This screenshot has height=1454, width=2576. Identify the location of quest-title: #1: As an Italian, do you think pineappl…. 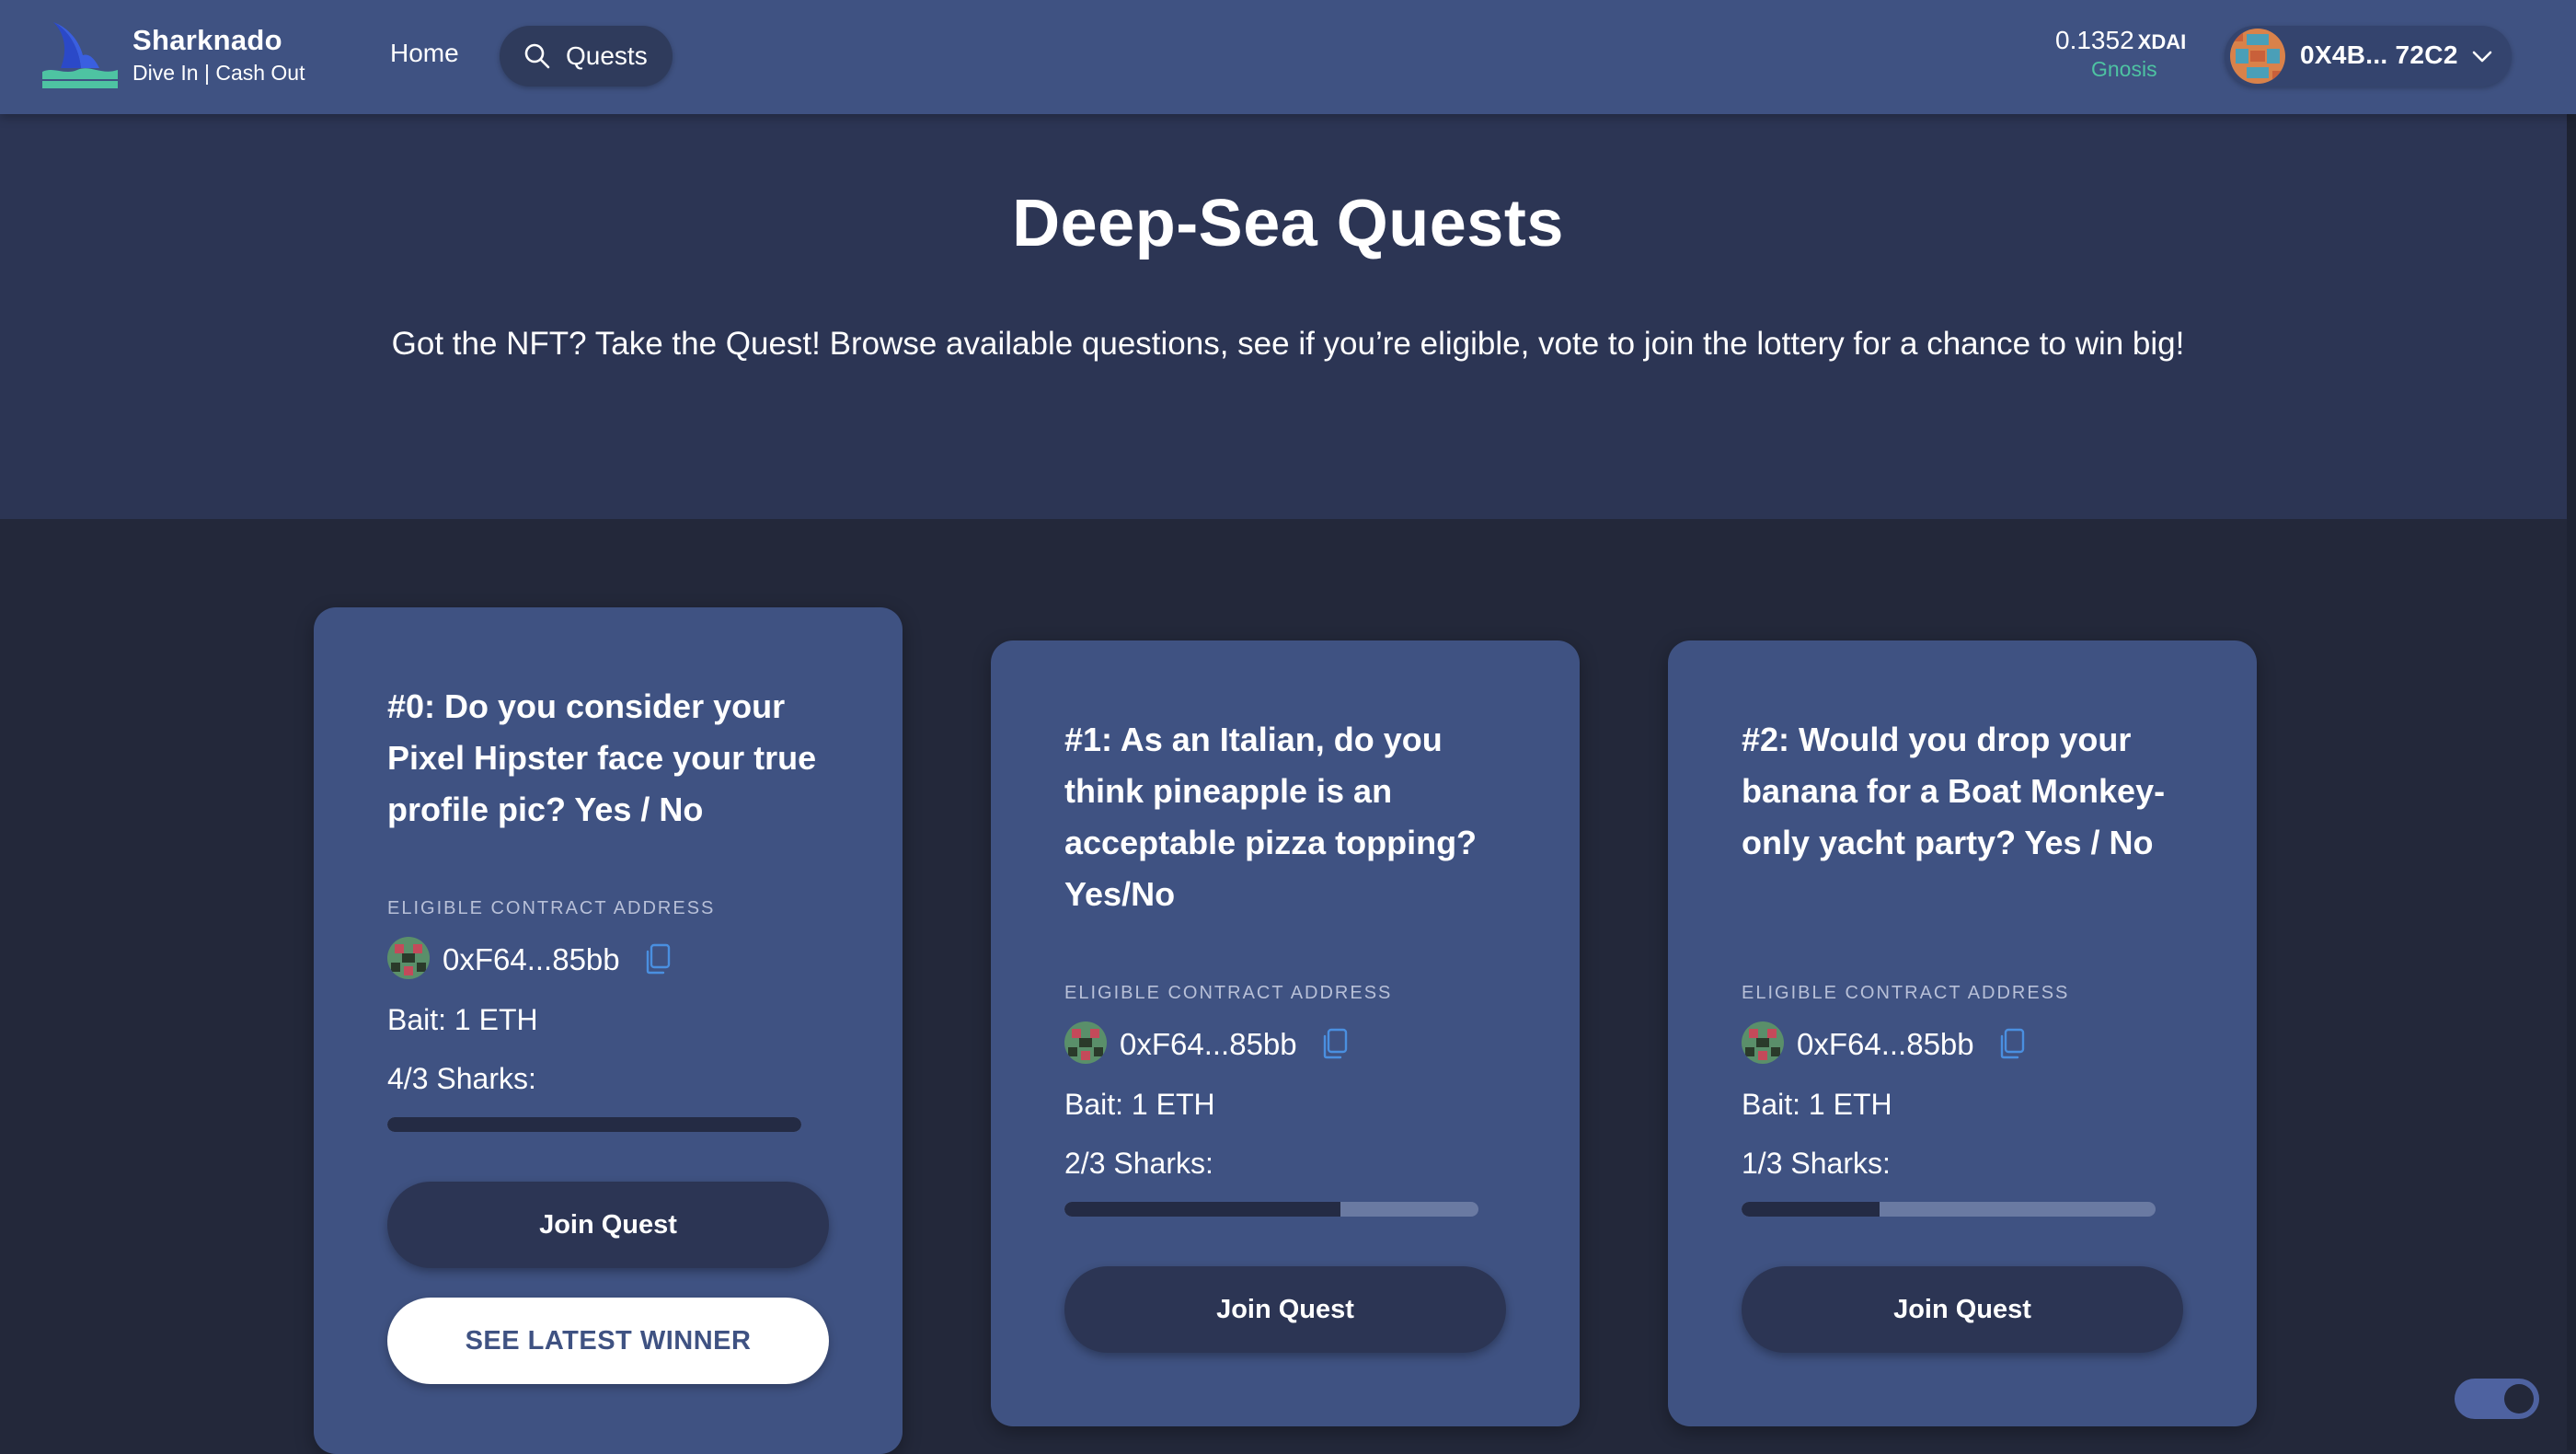
(1271, 817).